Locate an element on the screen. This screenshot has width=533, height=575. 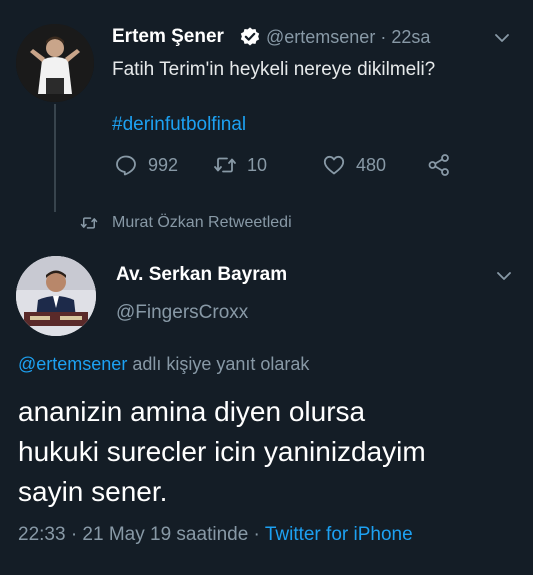
reply-count: 992 is located at coordinates (163, 164).